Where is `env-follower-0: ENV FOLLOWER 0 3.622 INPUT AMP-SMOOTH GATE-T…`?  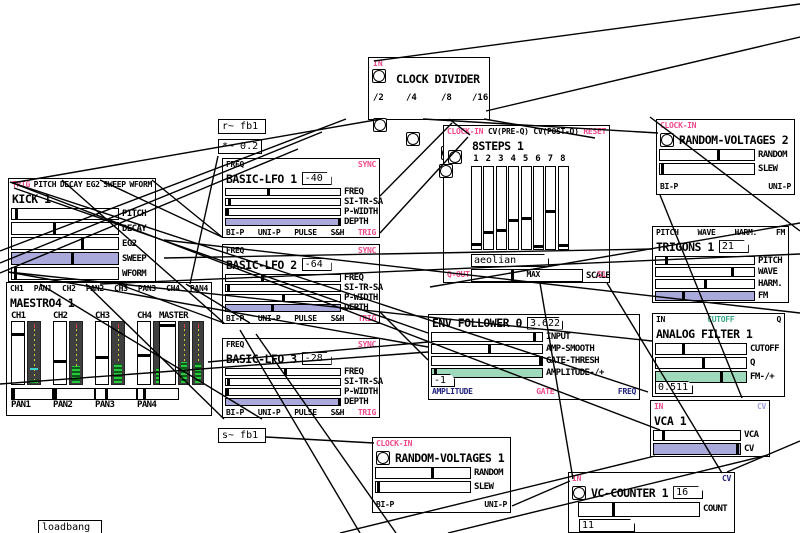
env-follower-0: ENV FOLLOWER 0 3.622 INPUT AMP-SMOOTH GATE-T… is located at coordinates (534, 357).